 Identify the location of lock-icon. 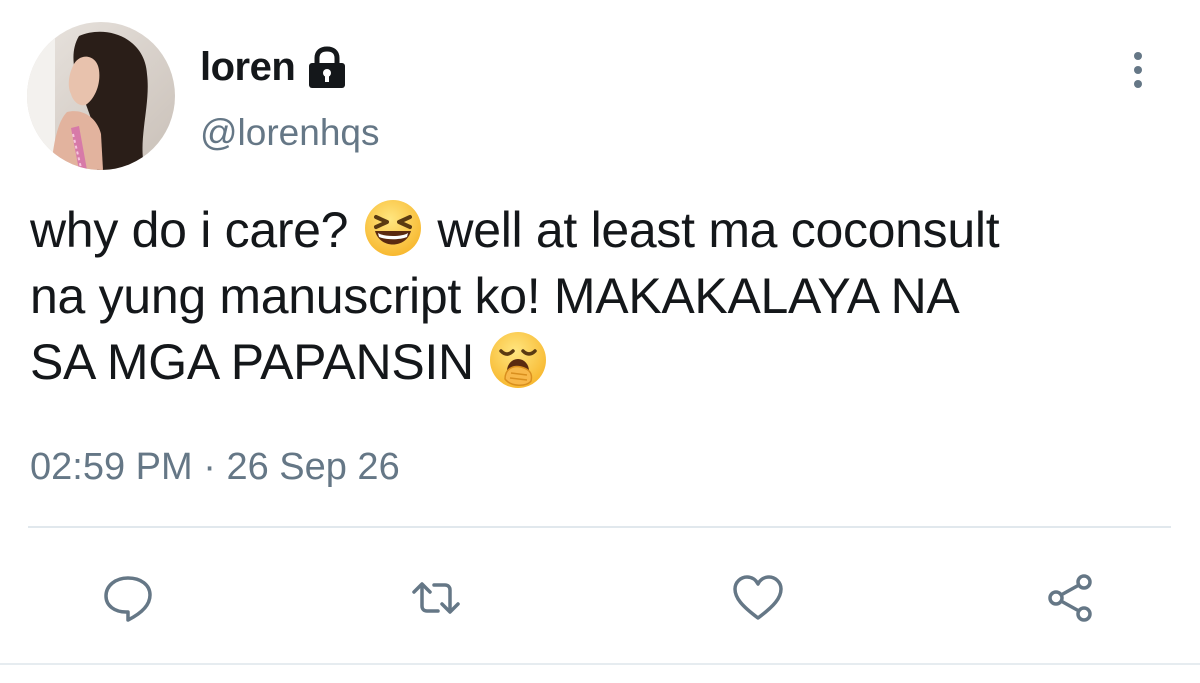
(327, 68).